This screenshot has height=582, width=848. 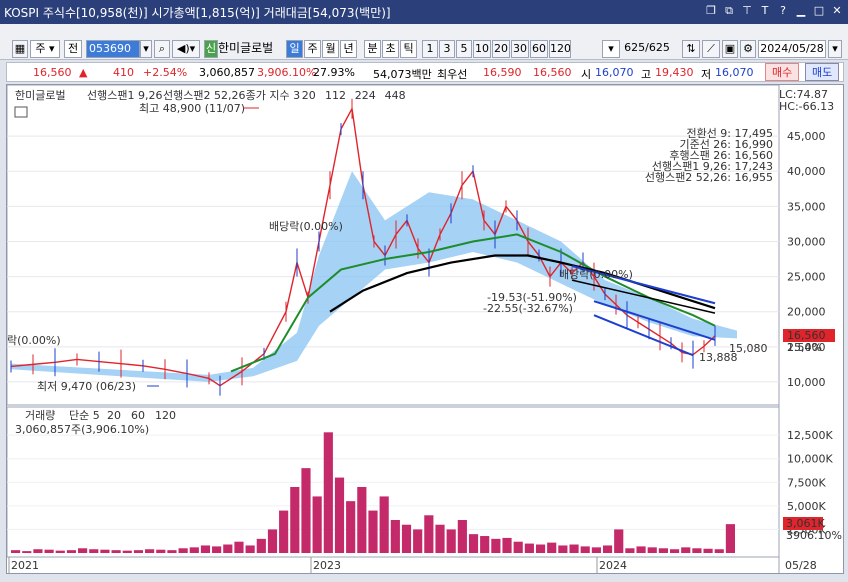 I want to click on high-price: 19,430, so click(x=674, y=72).